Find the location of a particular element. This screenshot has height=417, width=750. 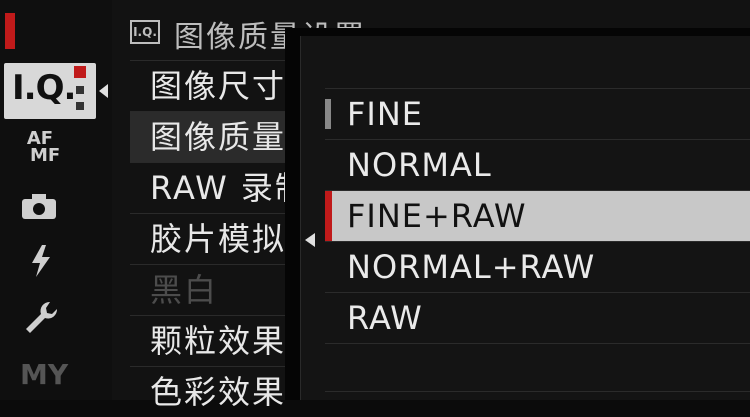

tab-pointer-icon is located at coordinates (103, 91).